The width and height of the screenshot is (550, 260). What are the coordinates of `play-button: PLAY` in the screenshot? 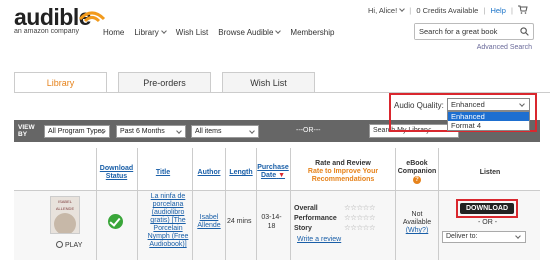 It's located at (69, 244).